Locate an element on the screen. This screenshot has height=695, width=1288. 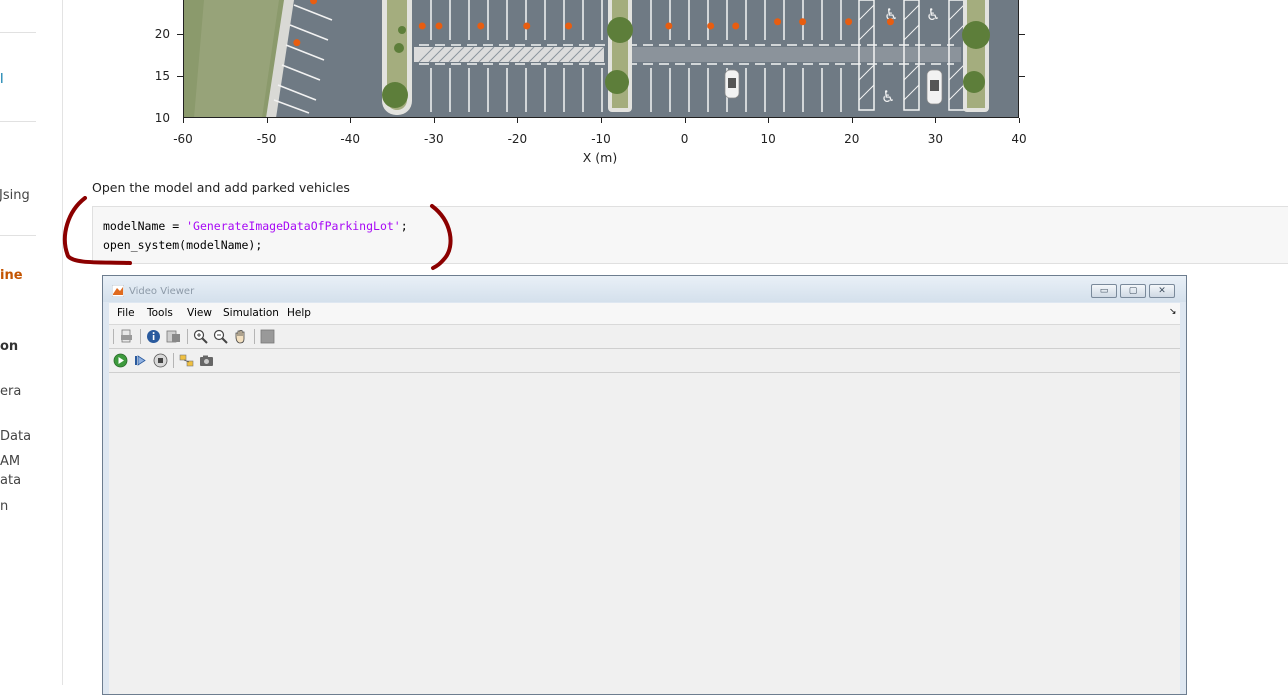
menu-view: View is located at coordinates (199, 313).